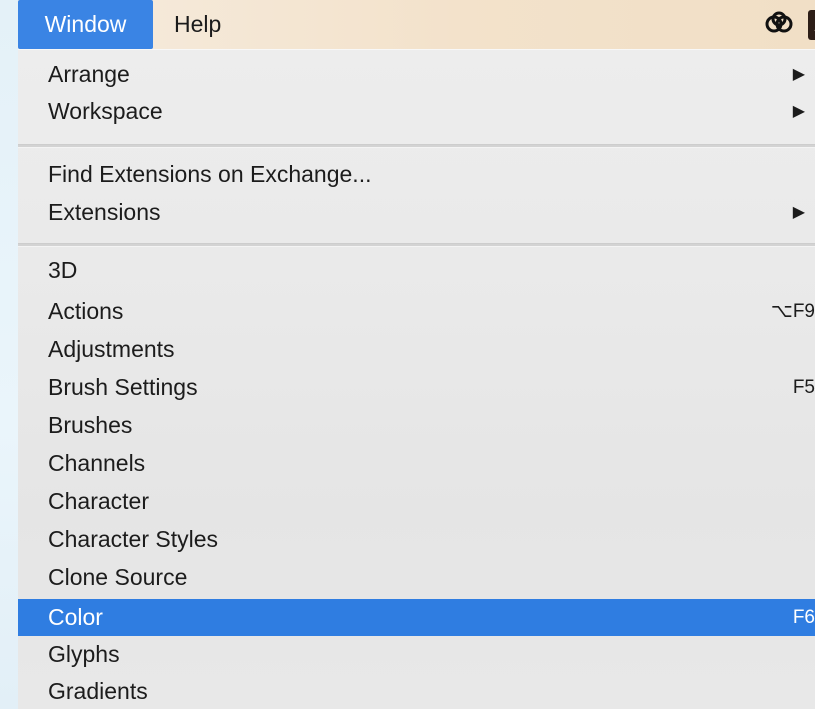 The image size is (815, 709). Describe the element at coordinates (118, 577) in the screenshot. I see `menu-item-label: Clone Source` at that location.